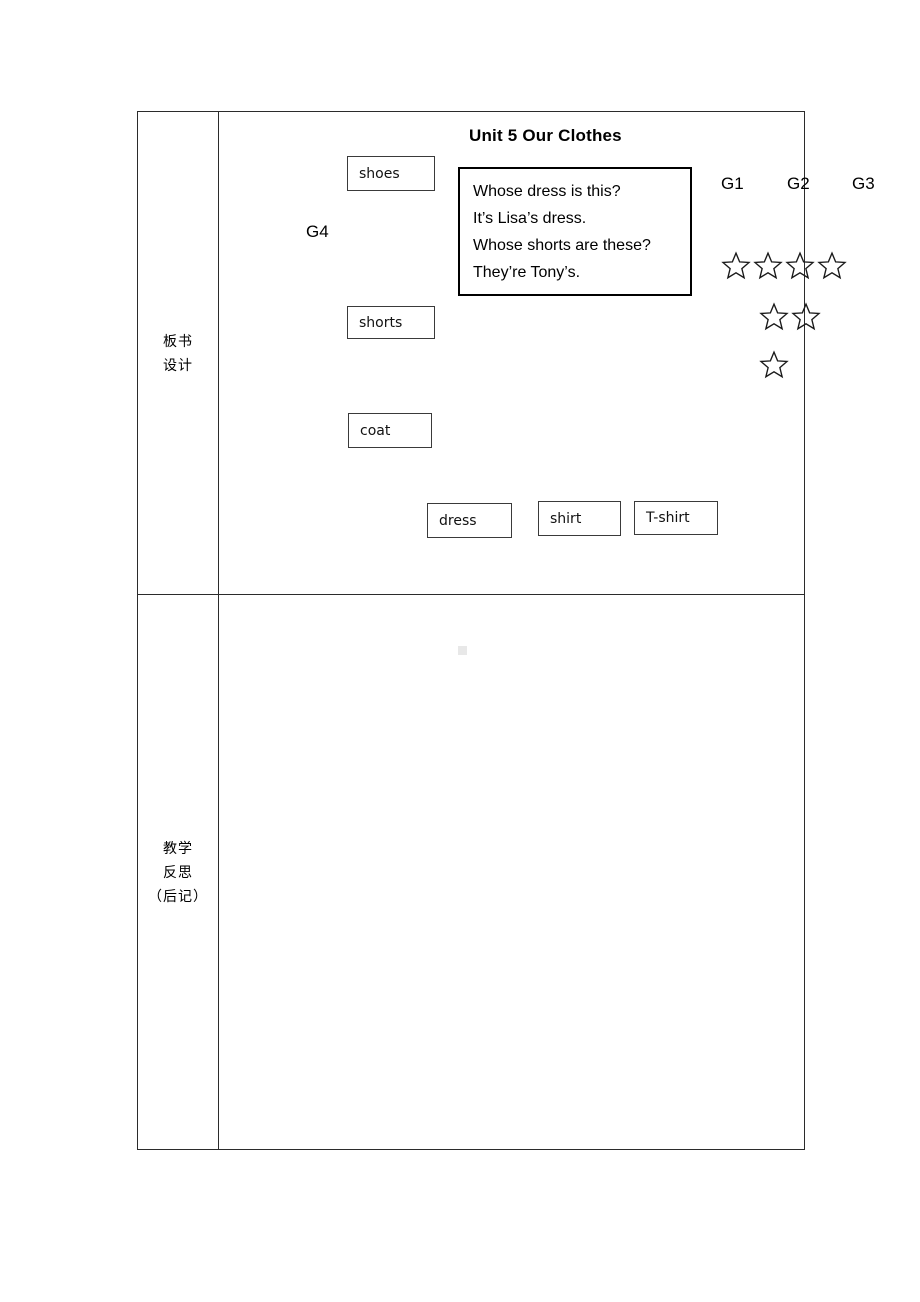 The width and height of the screenshot is (920, 1302). Describe the element at coordinates (732, 183) in the screenshot. I see `group-label-g1: G1` at that location.